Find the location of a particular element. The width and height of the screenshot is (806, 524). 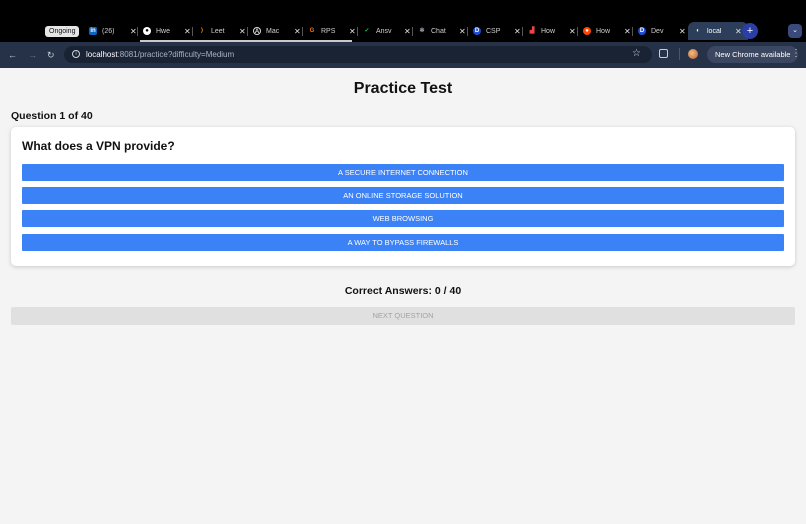

tab-title: Dev is located at coordinates (657, 31).